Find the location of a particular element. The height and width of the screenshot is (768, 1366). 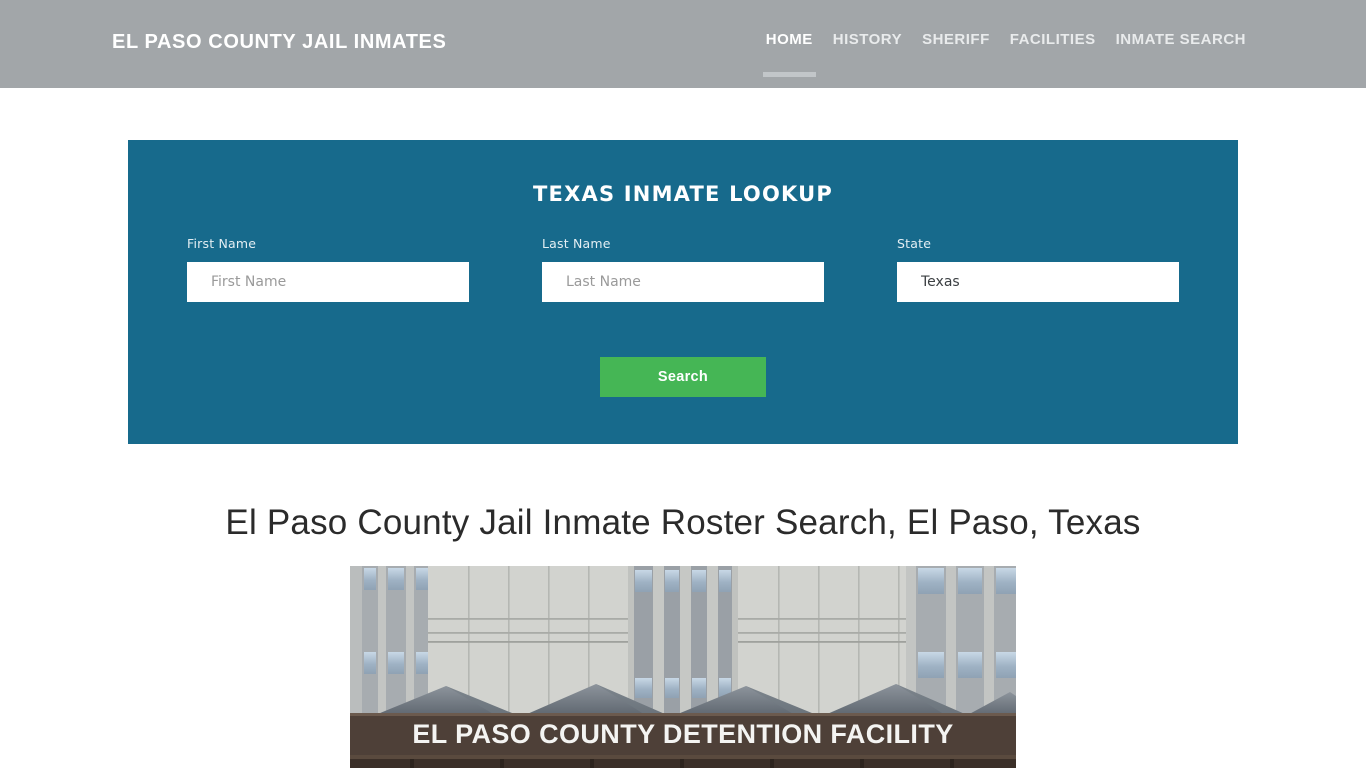

state-field-group: State is located at coordinates (1038, 269).